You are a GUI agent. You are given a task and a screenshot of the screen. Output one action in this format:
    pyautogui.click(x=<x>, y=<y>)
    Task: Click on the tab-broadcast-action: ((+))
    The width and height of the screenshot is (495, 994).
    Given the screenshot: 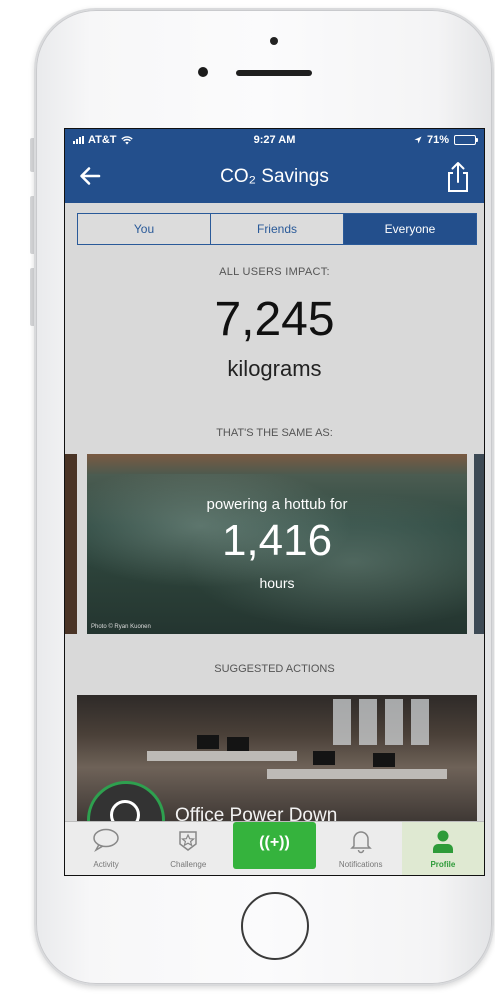 What is the action you would take?
    pyautogui.click(x=274, y=845)
    